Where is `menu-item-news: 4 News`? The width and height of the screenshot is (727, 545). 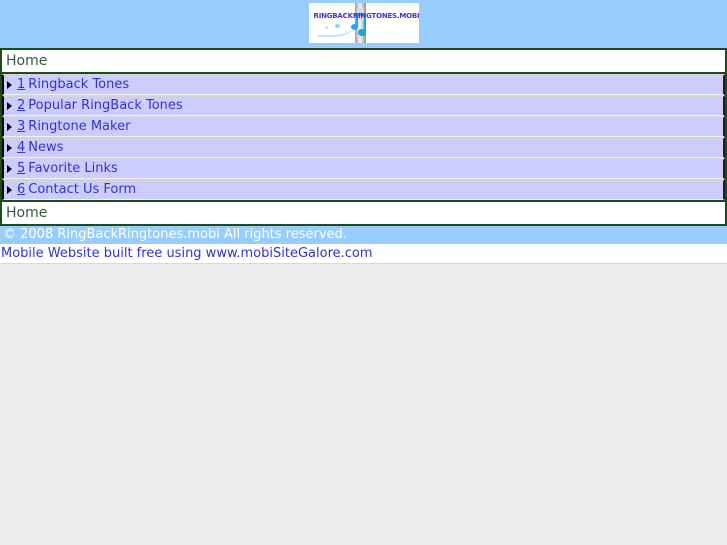 menu-item-news: 4 News is located at coordinates (363, 147).